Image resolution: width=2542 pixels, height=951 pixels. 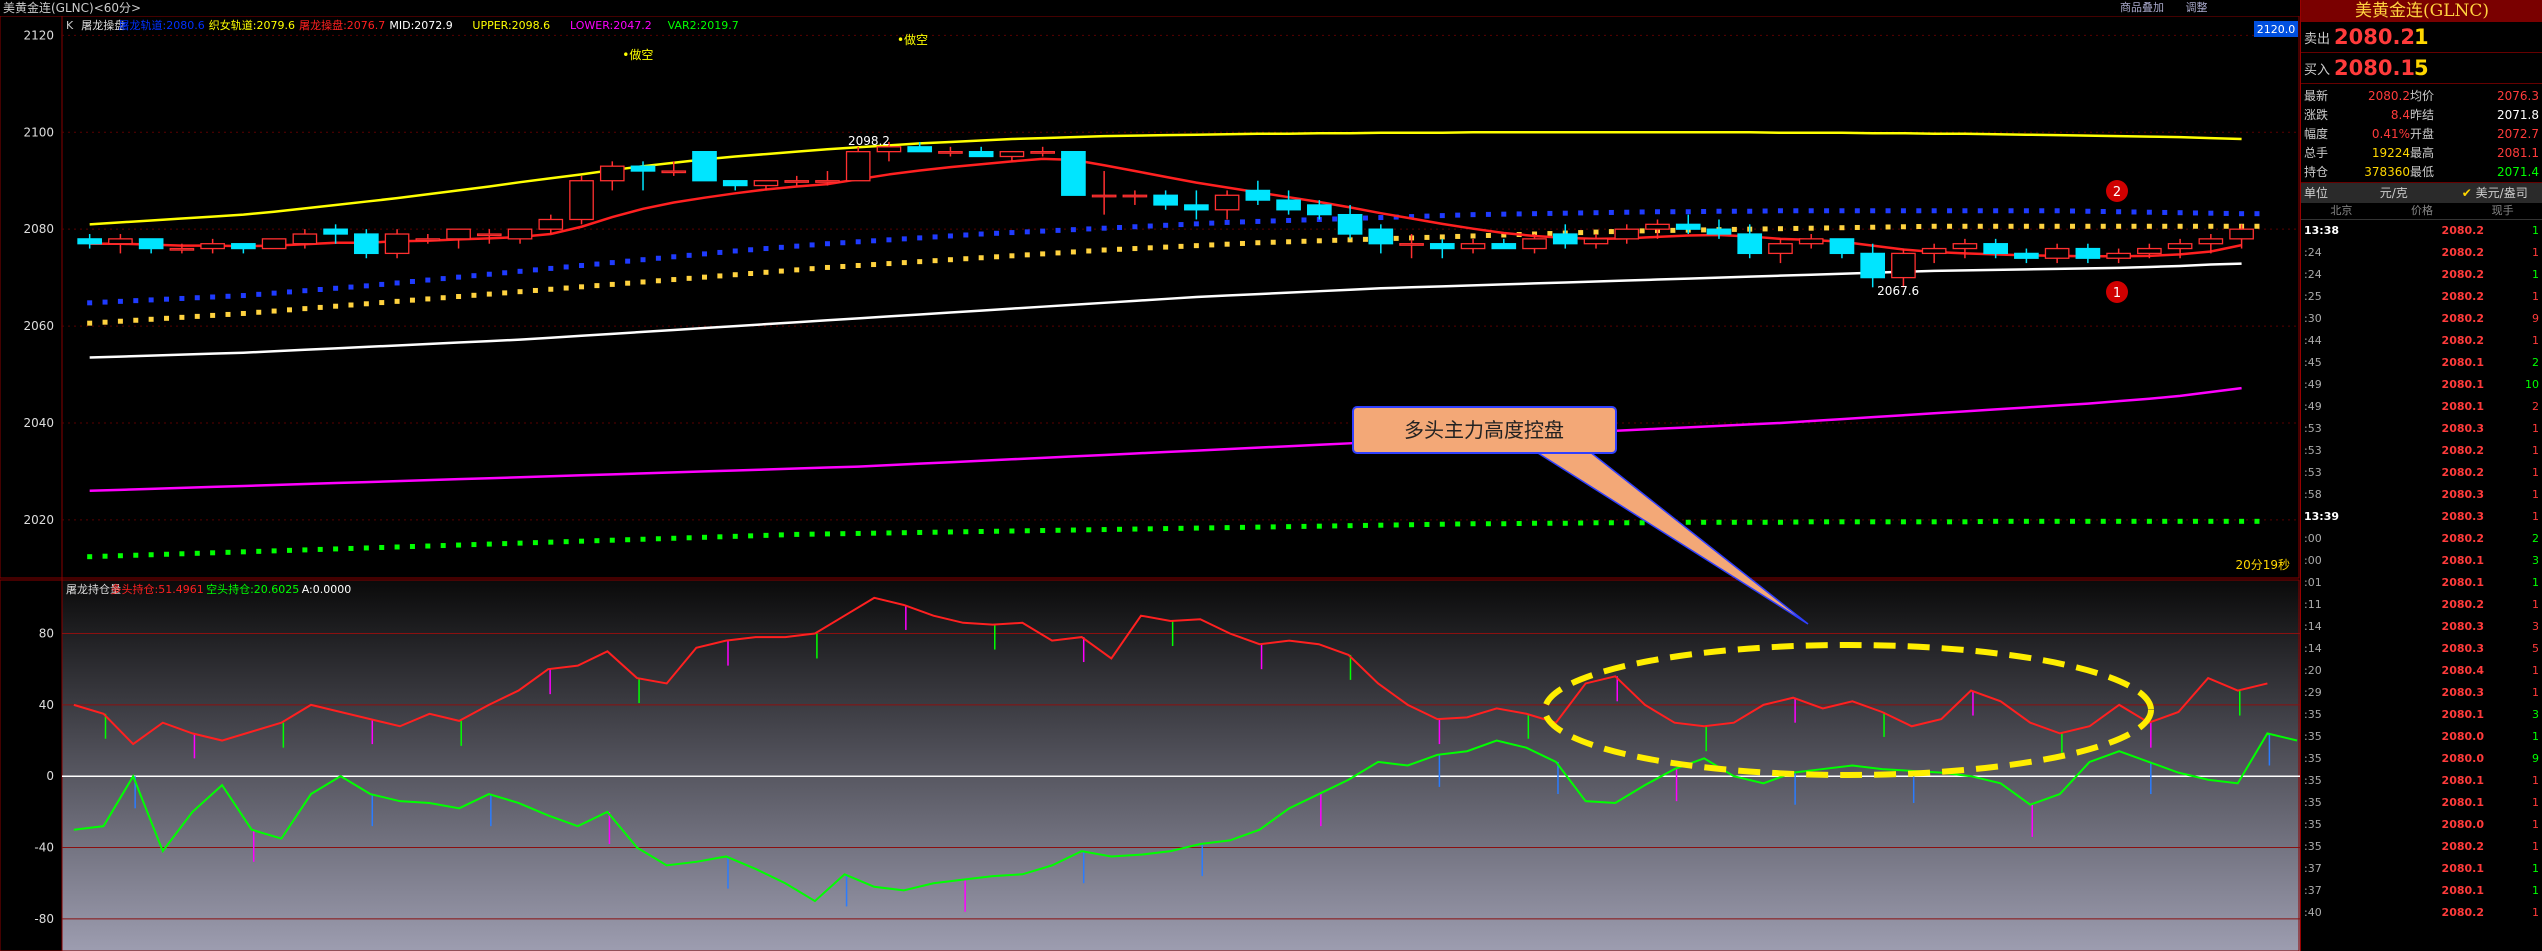 I want to click on tick-row: :20 2080.4 1, so click(x=2421, y=671).